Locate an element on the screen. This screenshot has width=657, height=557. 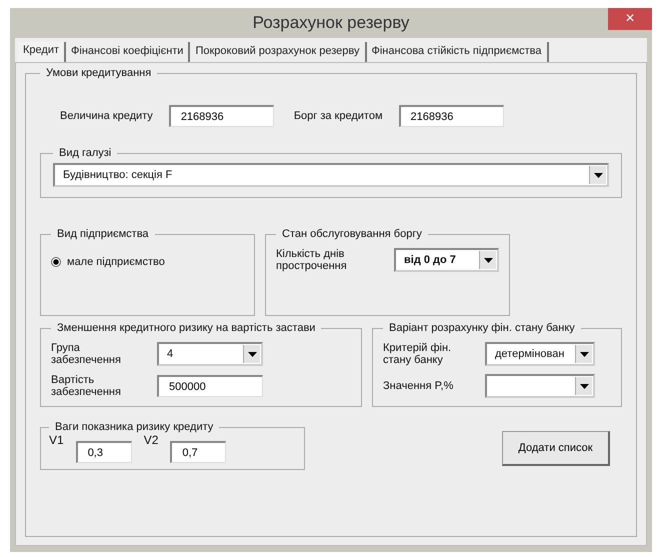
dropdown: детермінован is located at coordinates (540, 354).